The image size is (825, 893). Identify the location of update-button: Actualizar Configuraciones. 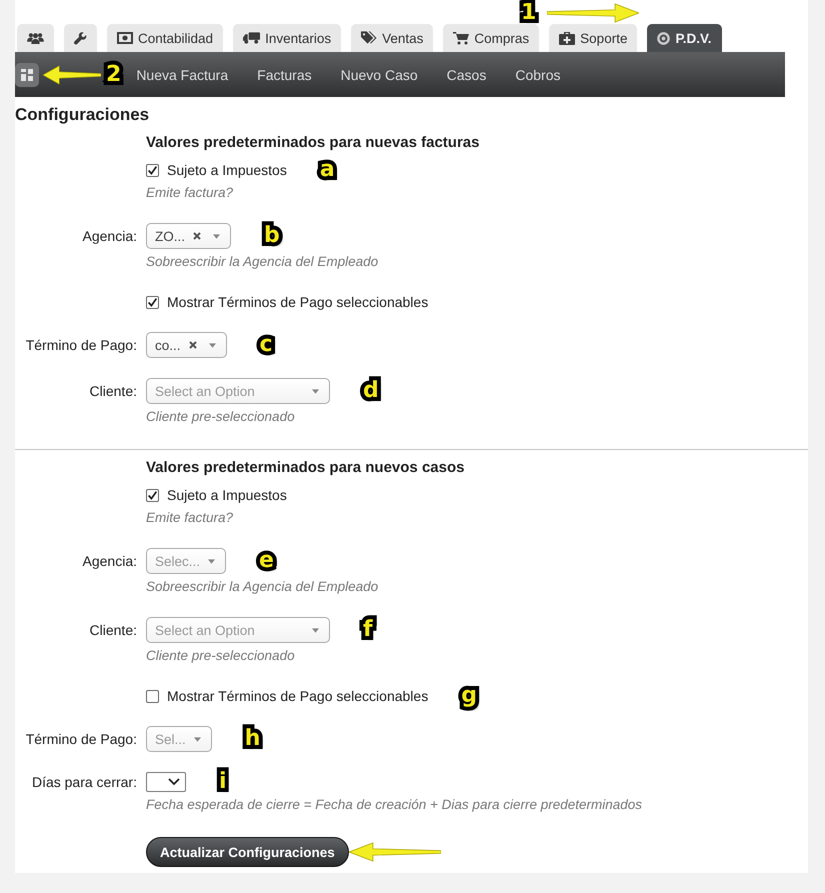
(247, 852).